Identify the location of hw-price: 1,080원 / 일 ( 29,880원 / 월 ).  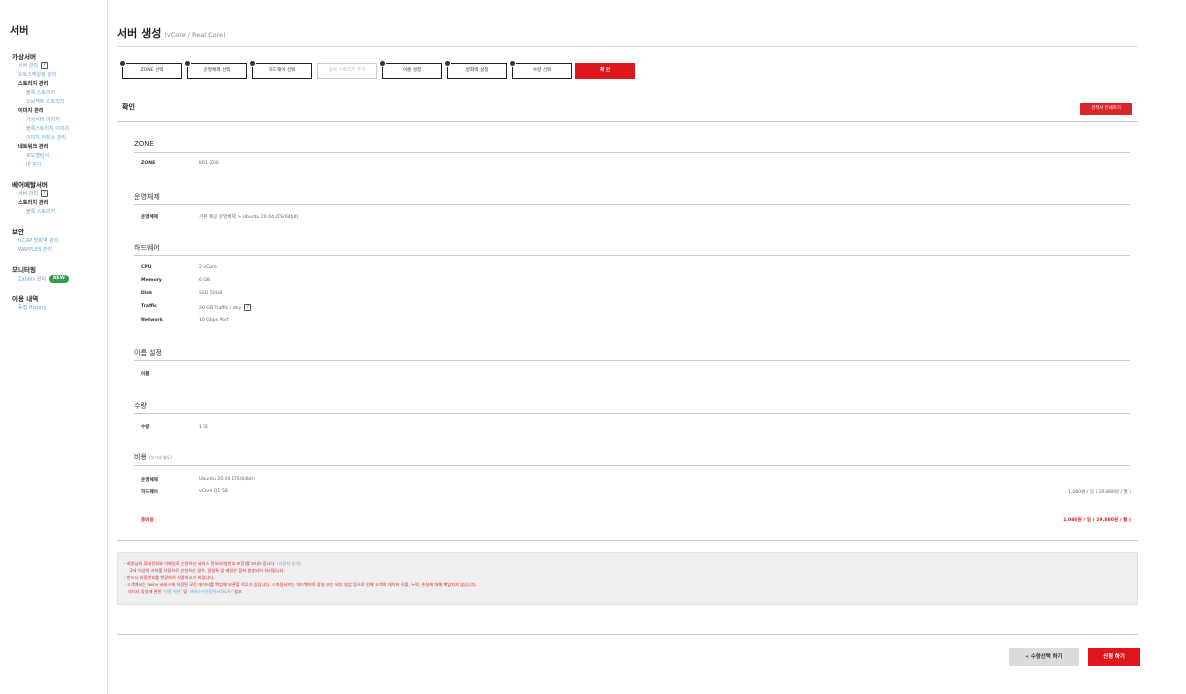
(1099, 492).